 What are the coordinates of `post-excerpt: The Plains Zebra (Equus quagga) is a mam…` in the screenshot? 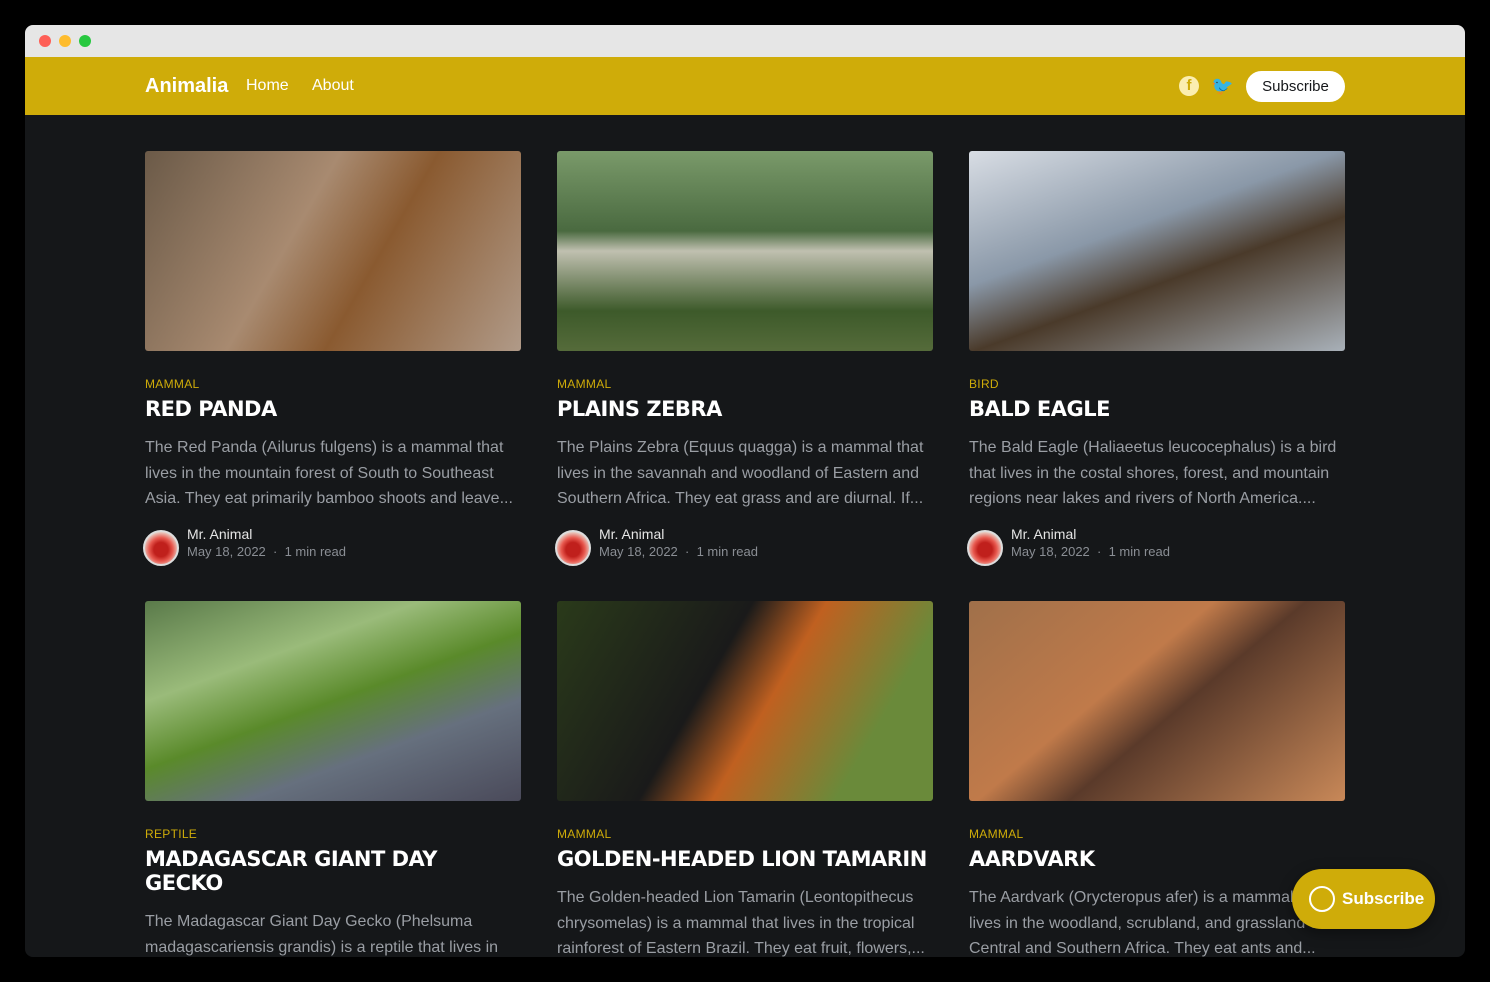 It's located at (740, 473).